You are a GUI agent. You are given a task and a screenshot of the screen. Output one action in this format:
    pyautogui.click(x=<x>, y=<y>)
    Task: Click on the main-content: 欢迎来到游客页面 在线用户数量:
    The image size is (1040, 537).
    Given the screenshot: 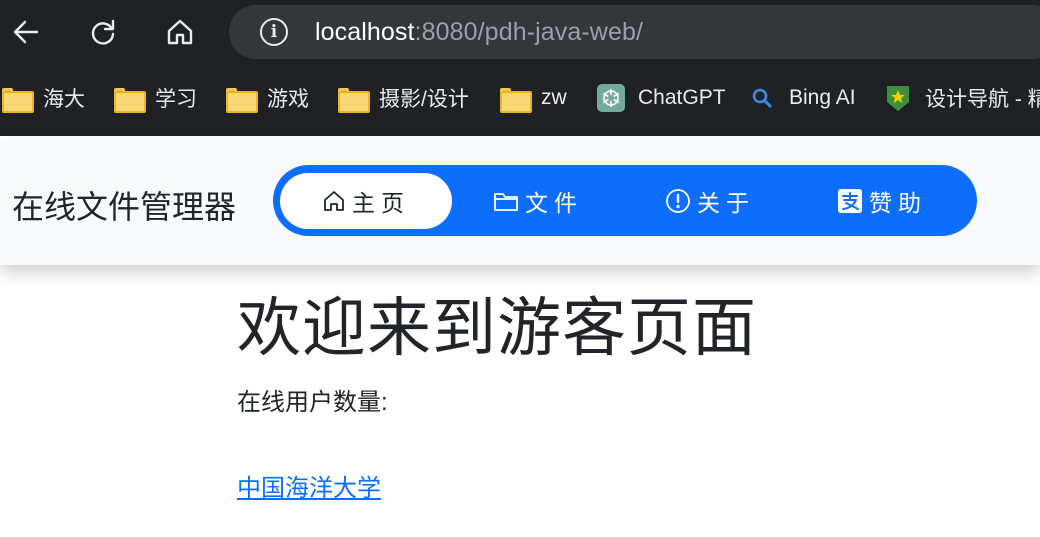 What is the action you would take?
    pyautogui.click(x=497, y=353)
    